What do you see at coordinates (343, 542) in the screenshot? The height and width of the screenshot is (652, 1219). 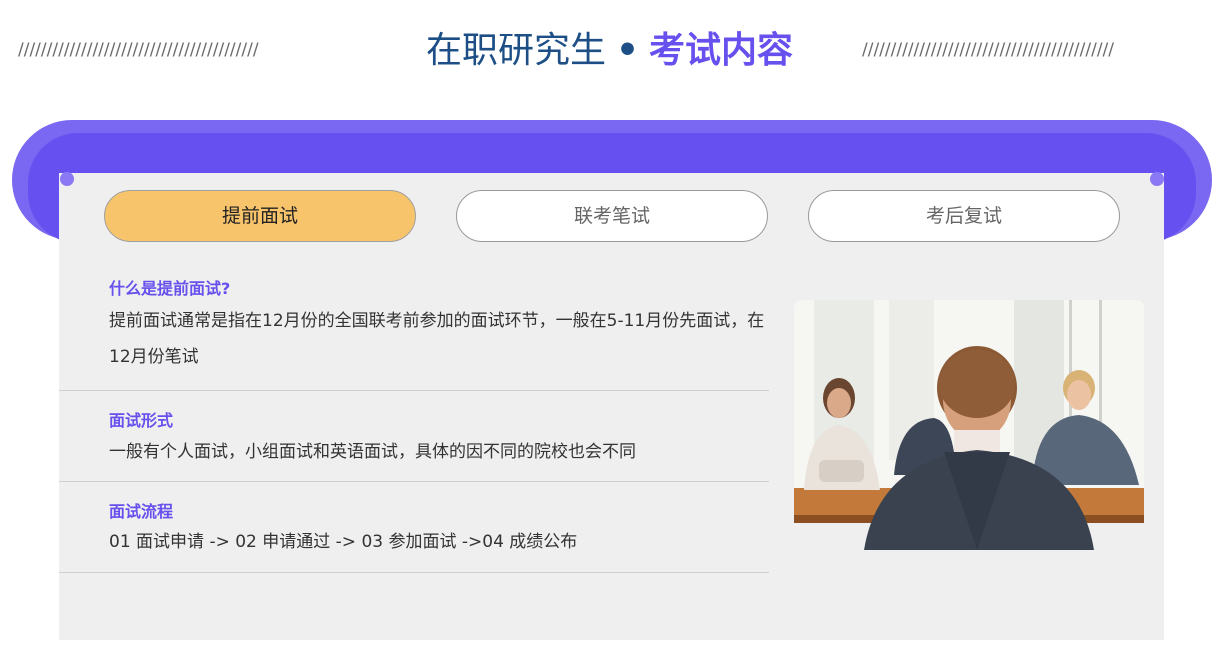 I see `section-body-process: 01 面试申请 -> 02 申请通过 -> 03 参加面试 ->04 成绩公布` at bounding box center [343, 542].